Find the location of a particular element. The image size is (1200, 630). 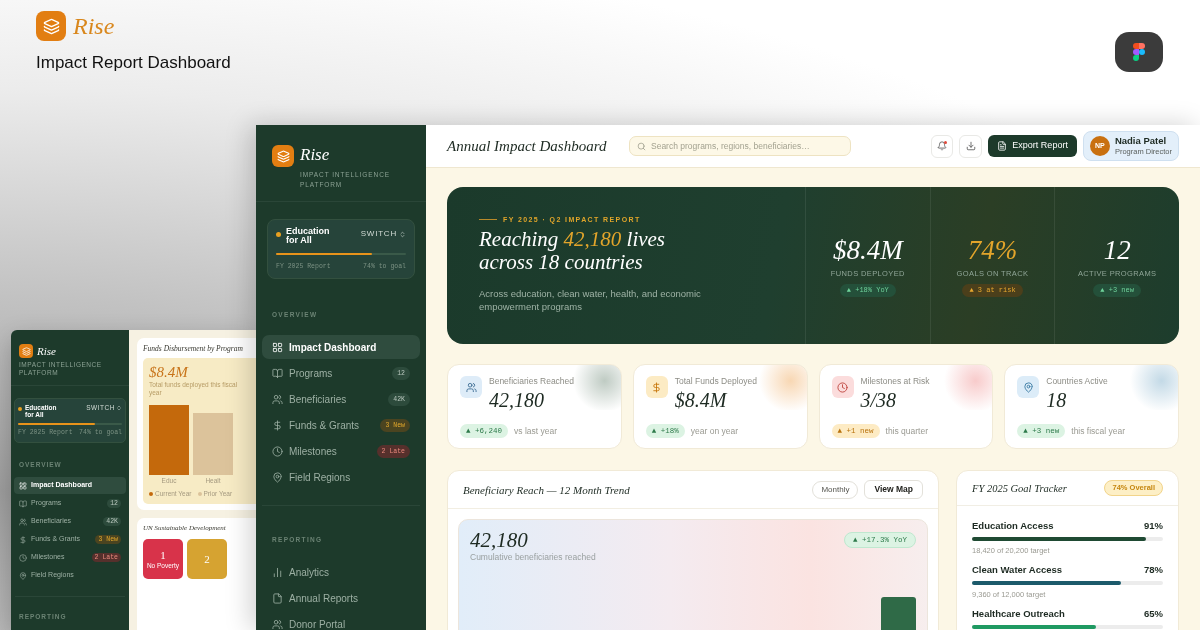

stat-label: Milestones at Risk is located at coordinates (895, 381).